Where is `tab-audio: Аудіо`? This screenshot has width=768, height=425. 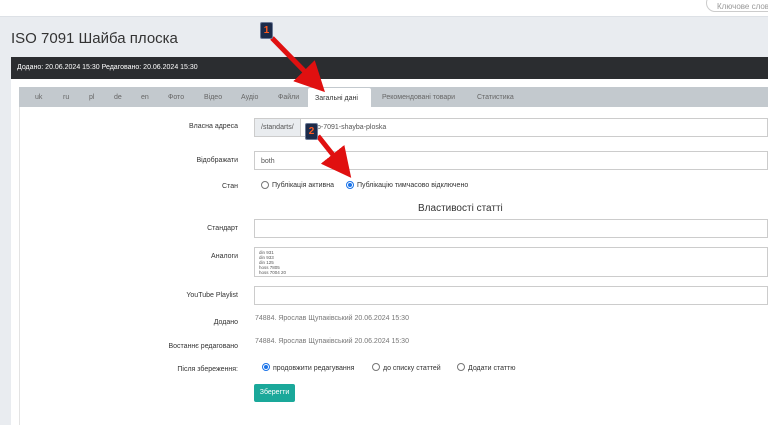 tab-audio: Аудіо is located at coordinates (249, 97).